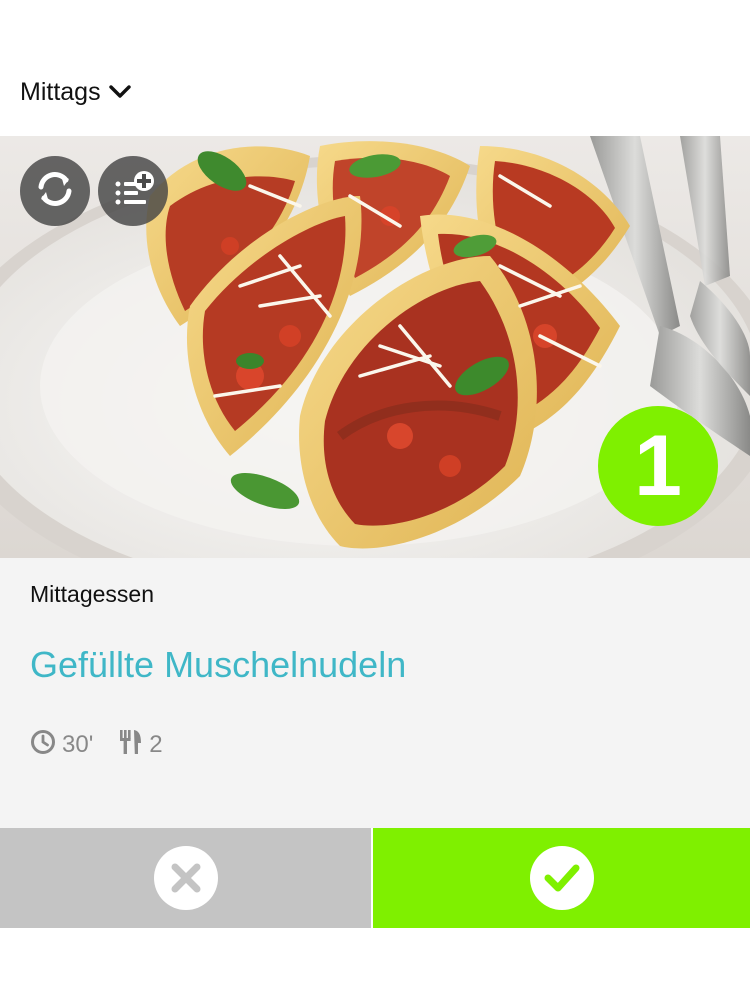  I want to click on recipe-meta: 30' 2, so click(109, 745).